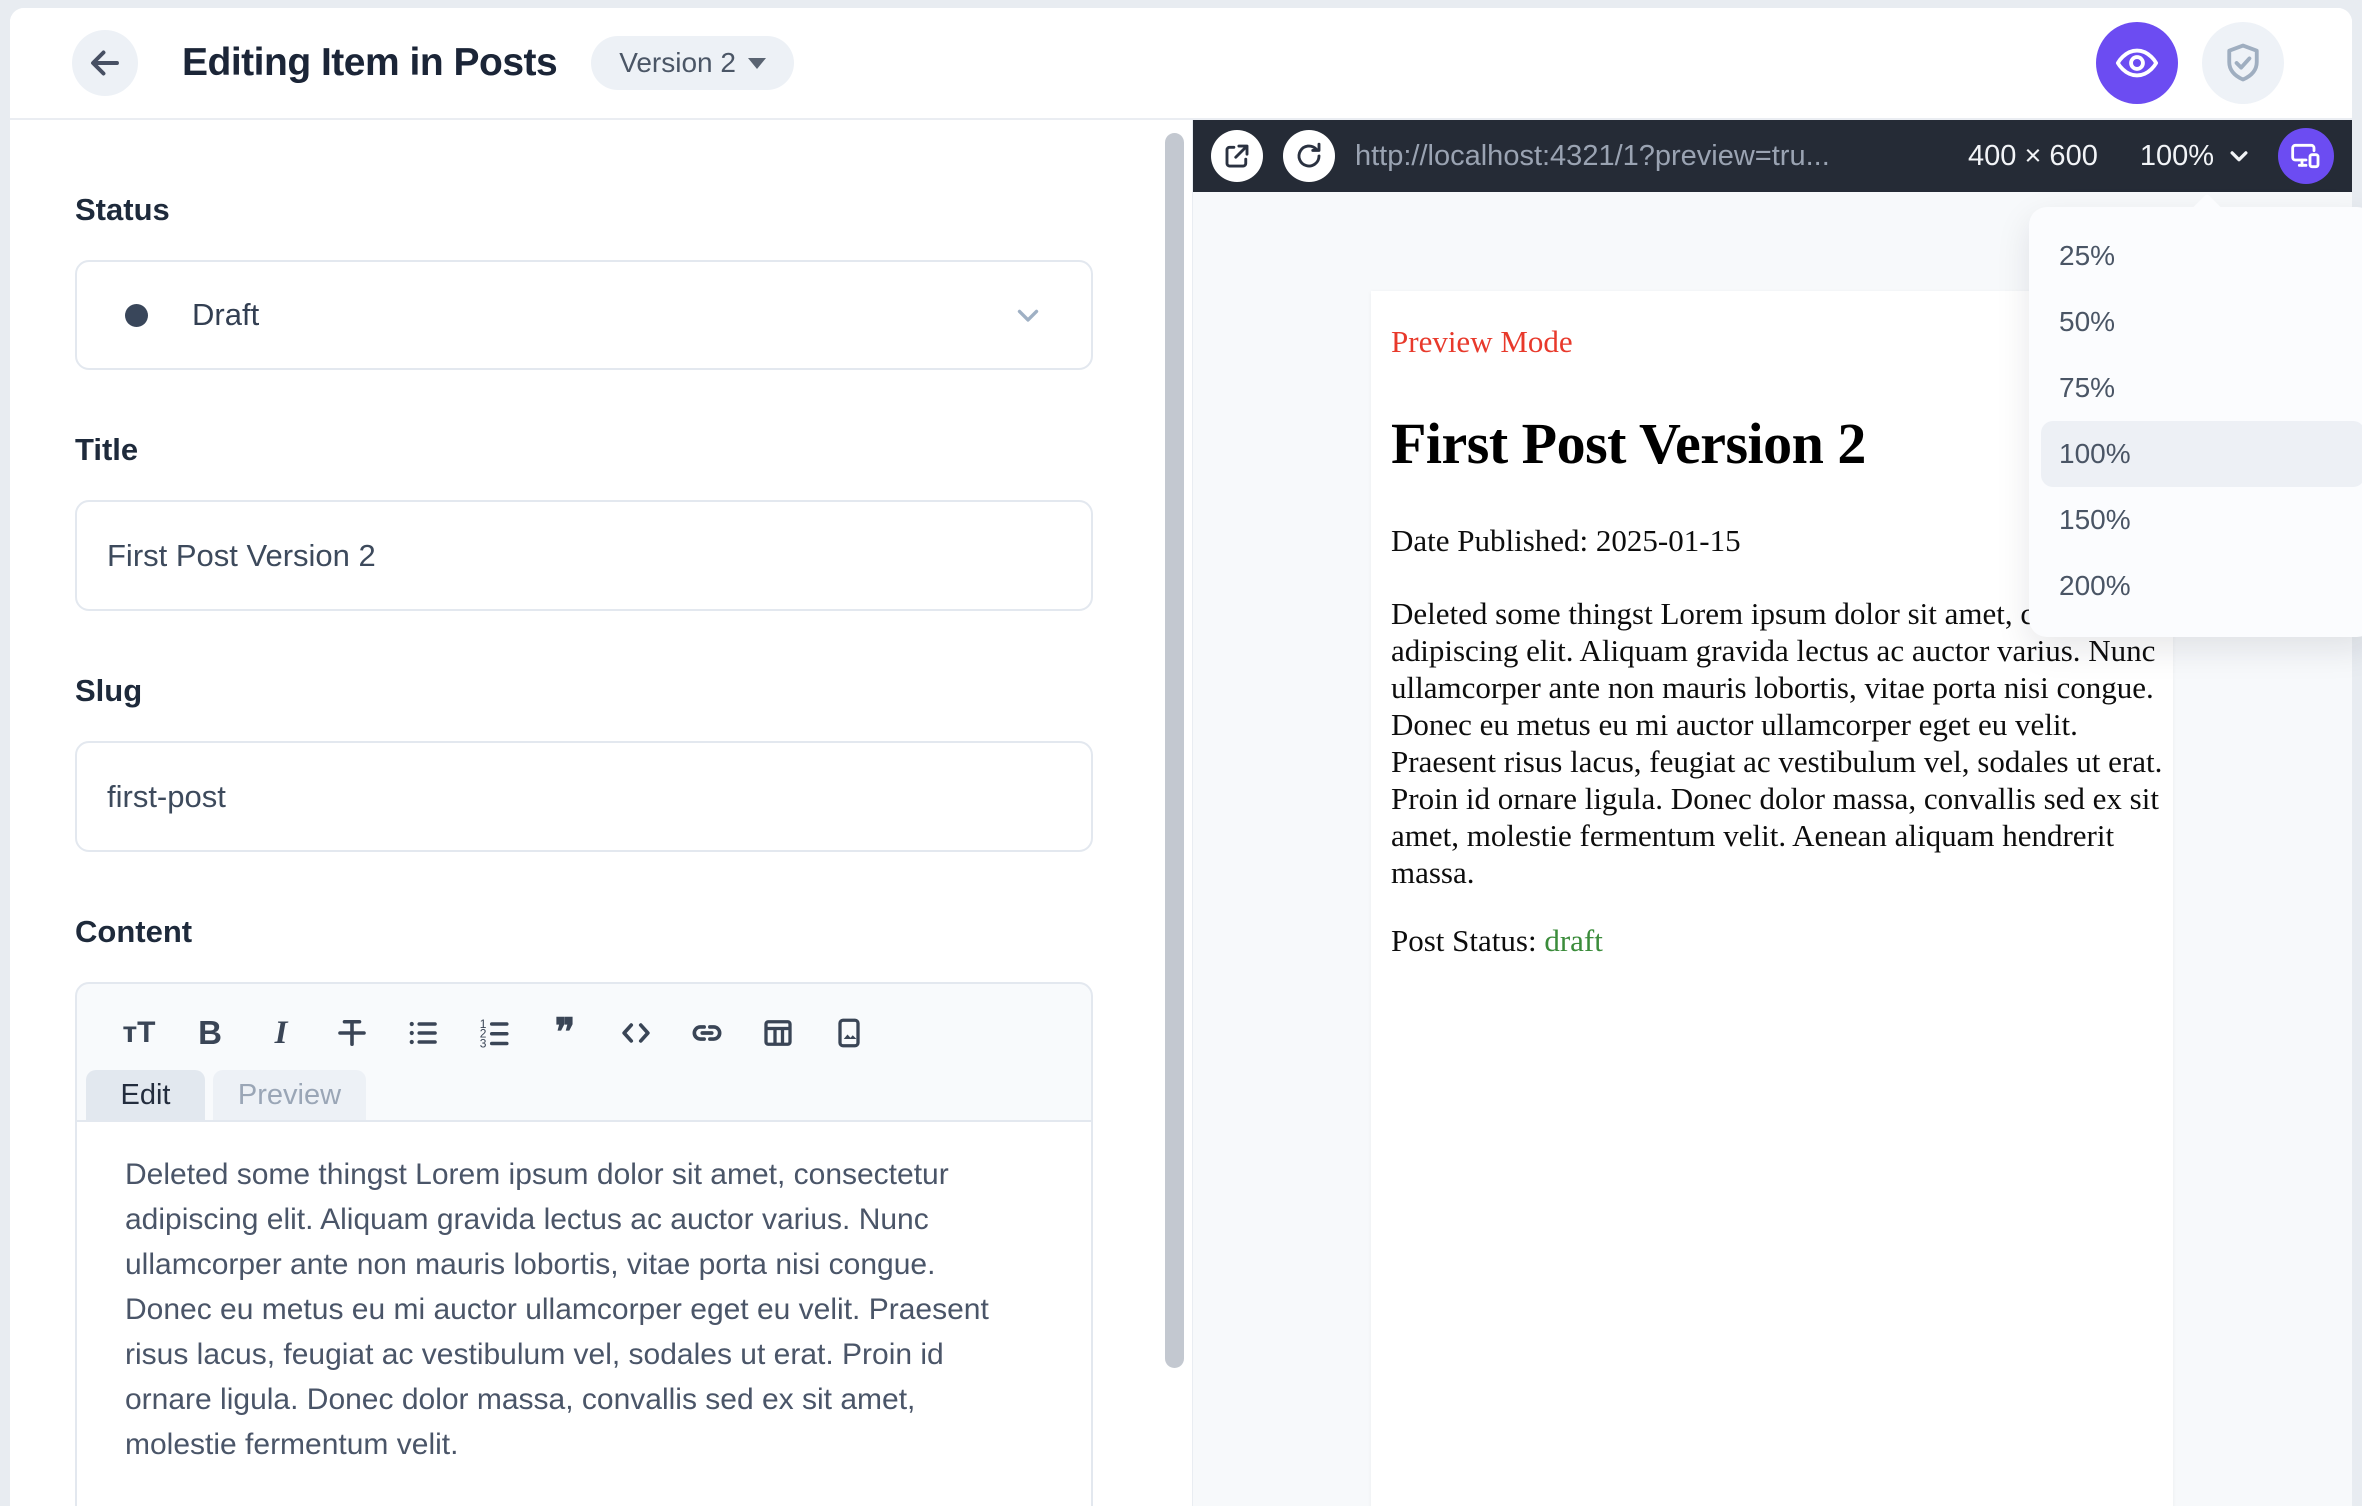  I want to click on ordered-list-icon: 123, so click(494, 1033).